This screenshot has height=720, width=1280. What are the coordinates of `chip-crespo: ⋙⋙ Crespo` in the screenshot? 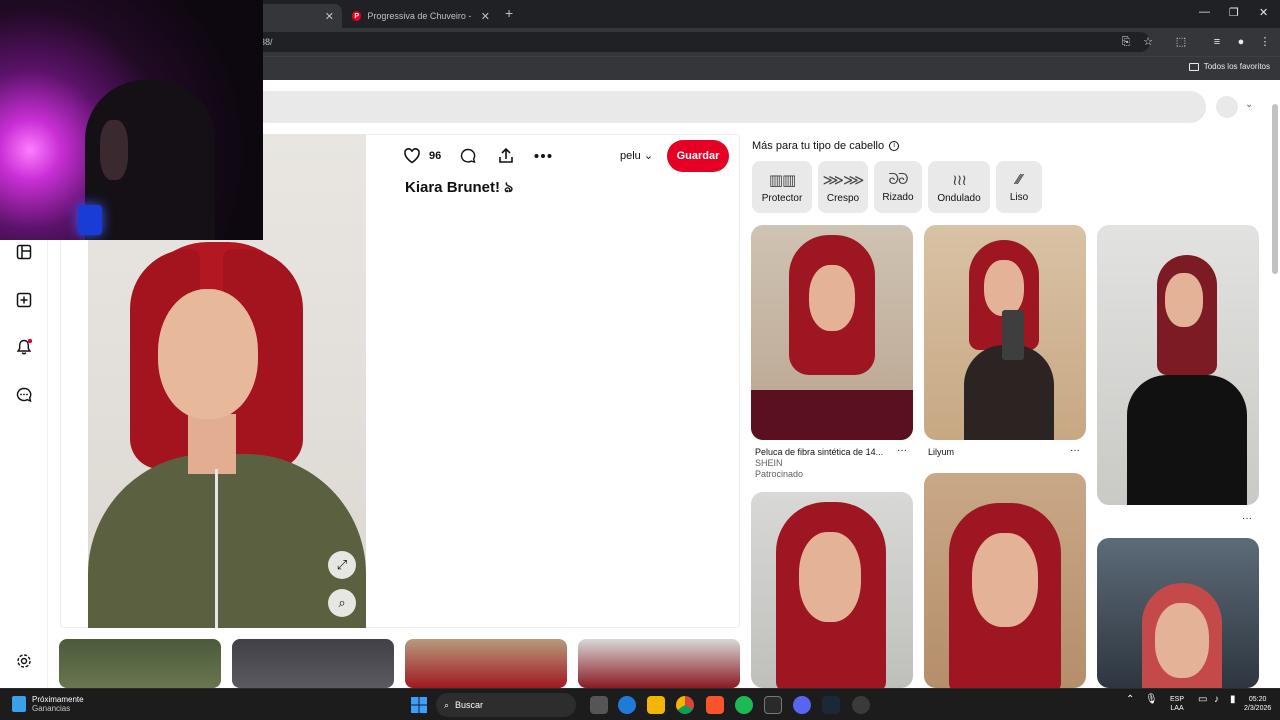 It's located at (843, 187).